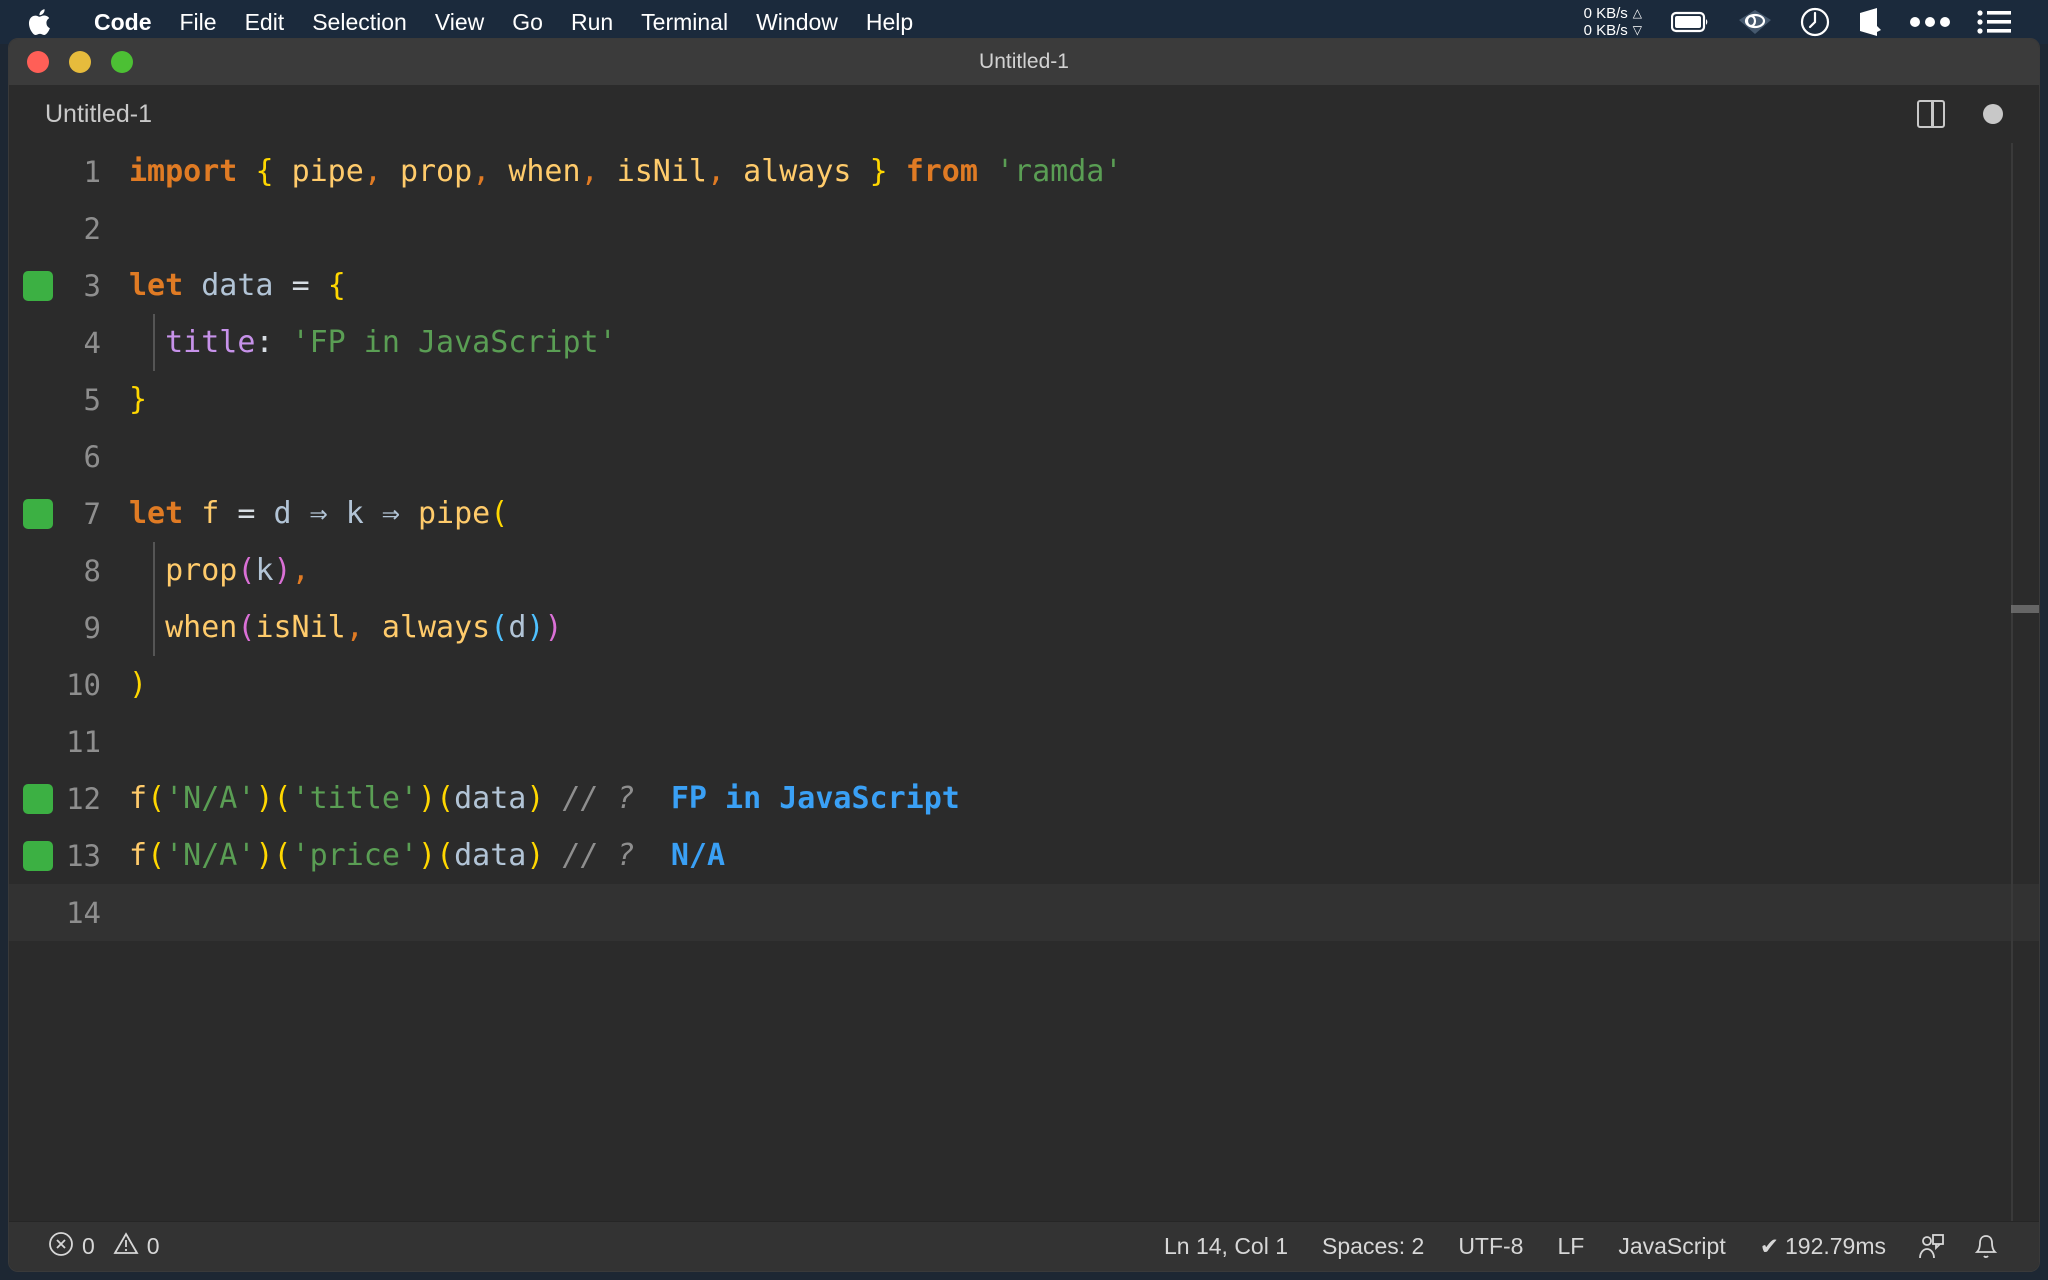  I want to click on list-icon, so click(1995, 22).